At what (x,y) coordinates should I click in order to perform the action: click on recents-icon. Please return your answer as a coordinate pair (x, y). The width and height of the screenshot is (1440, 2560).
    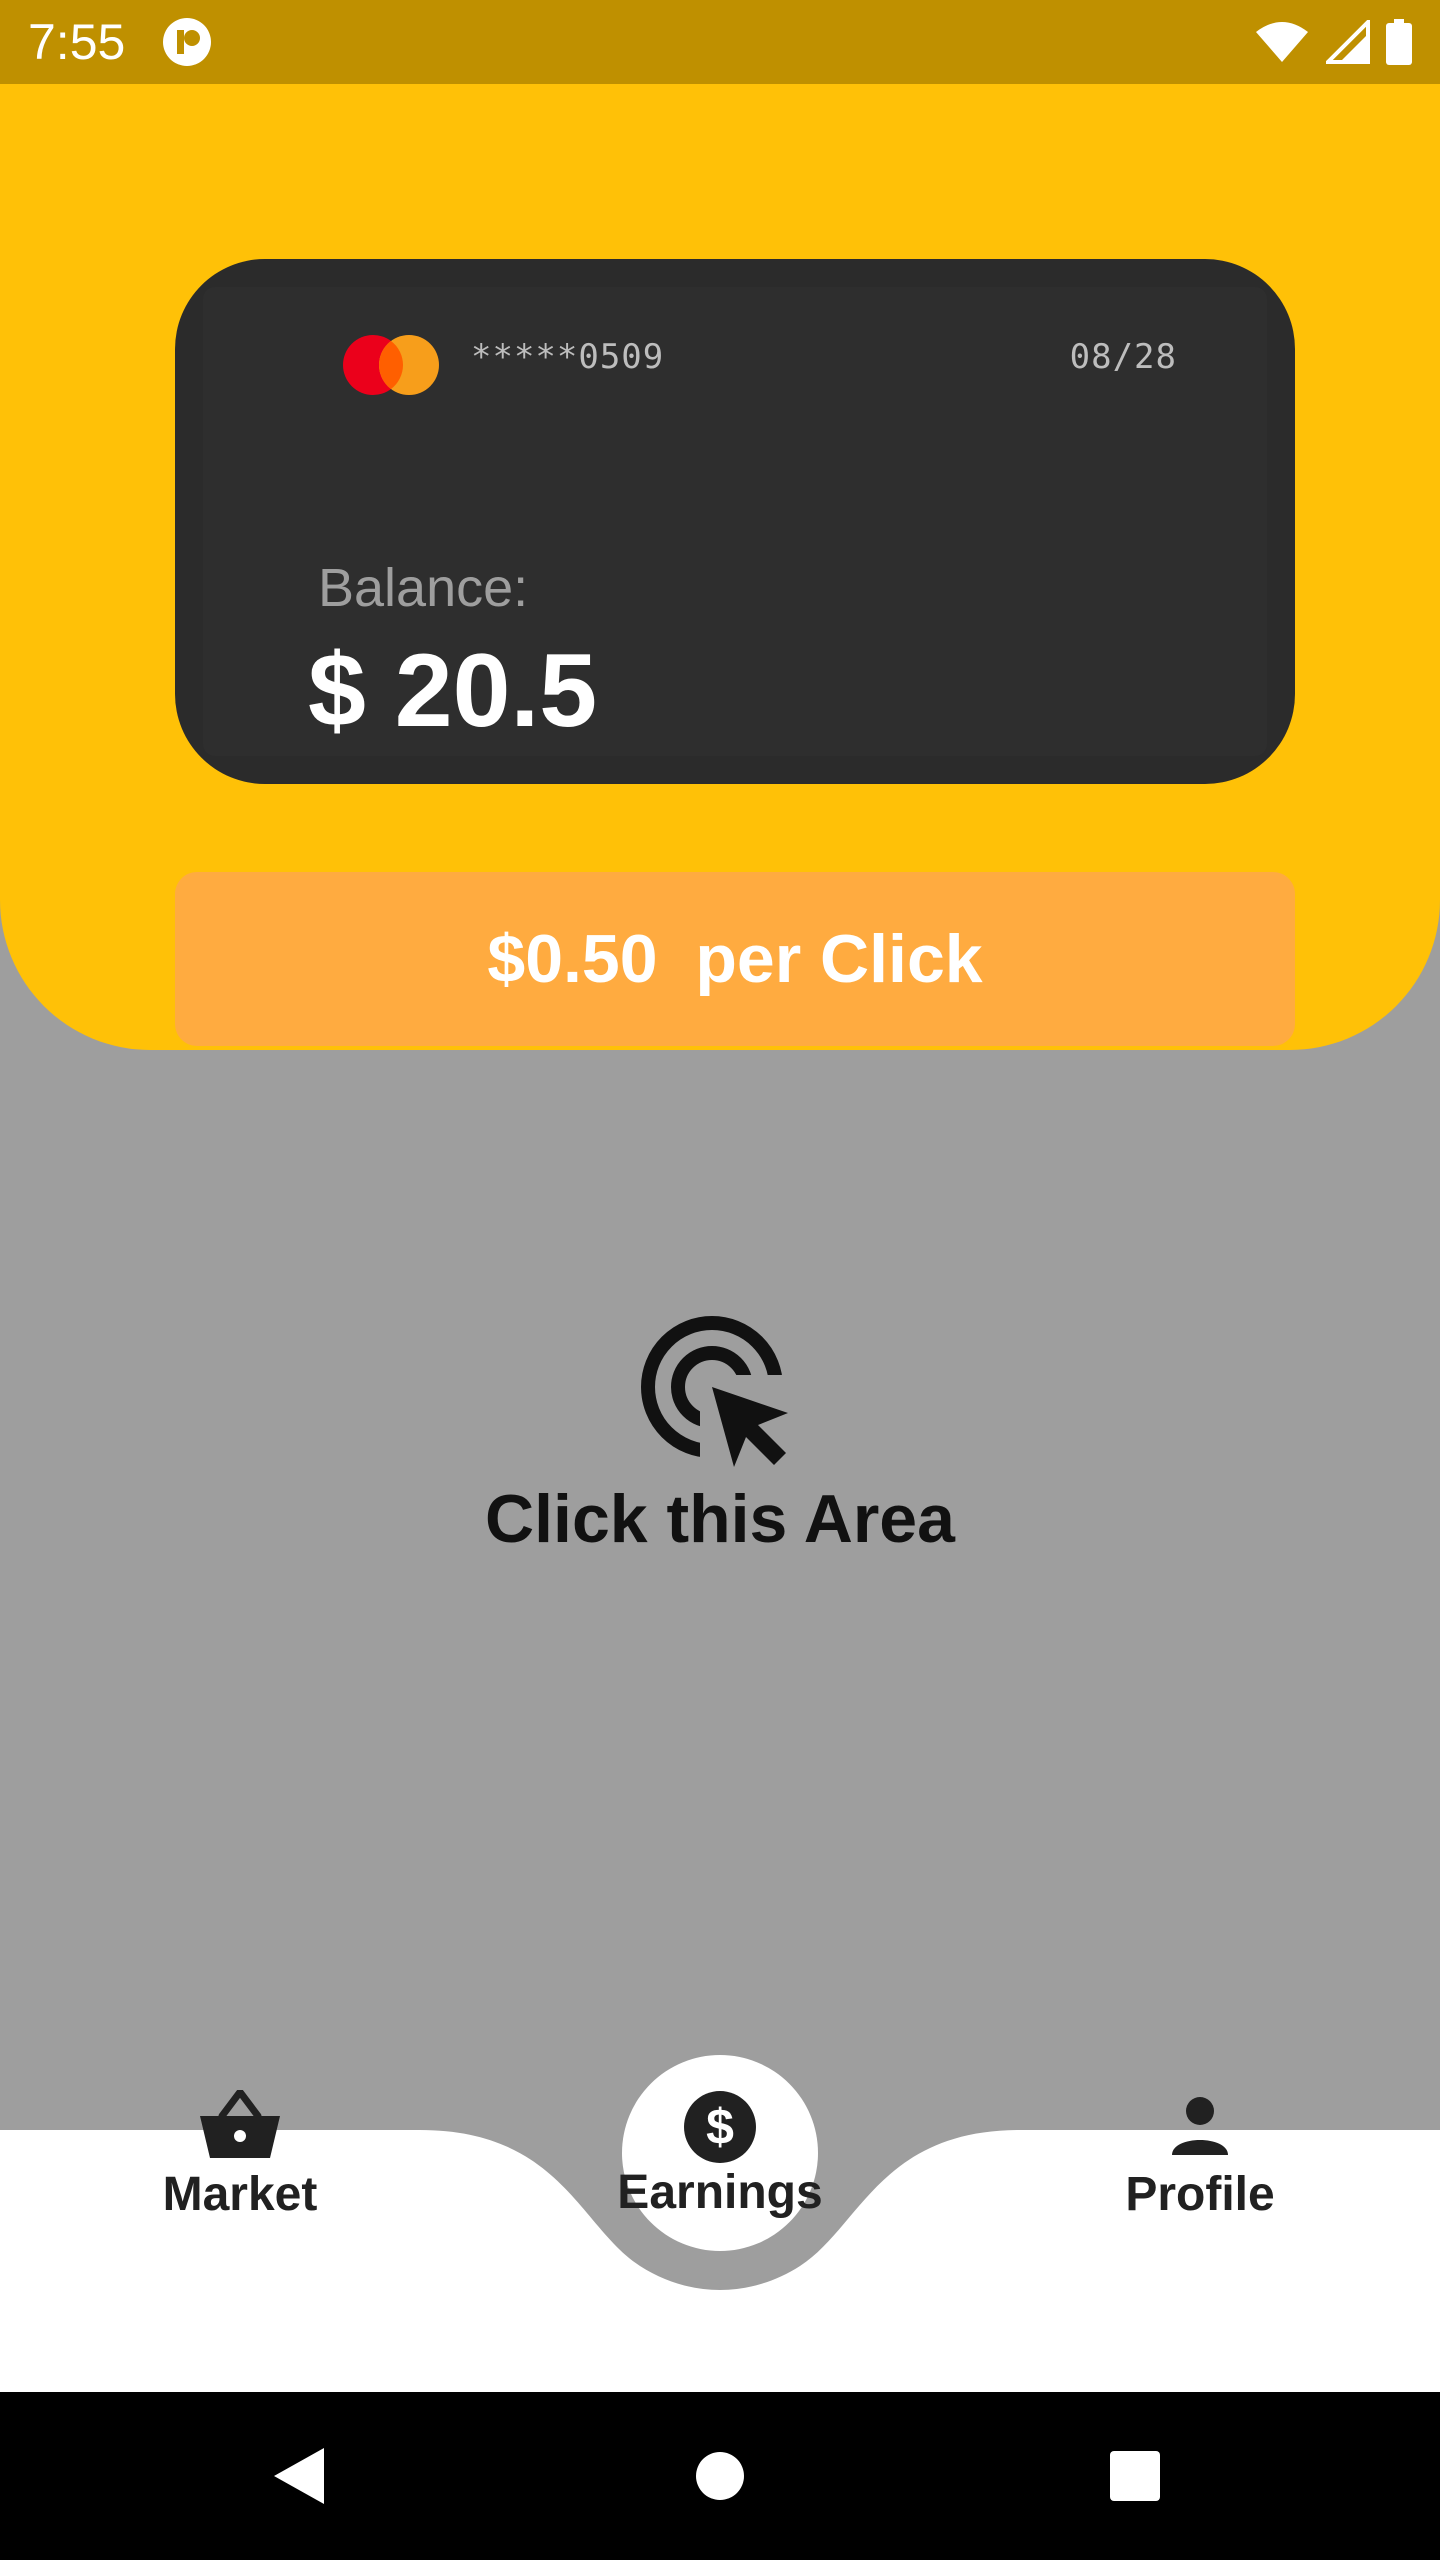
    Looking at the image, I should click on (1135, 2476).